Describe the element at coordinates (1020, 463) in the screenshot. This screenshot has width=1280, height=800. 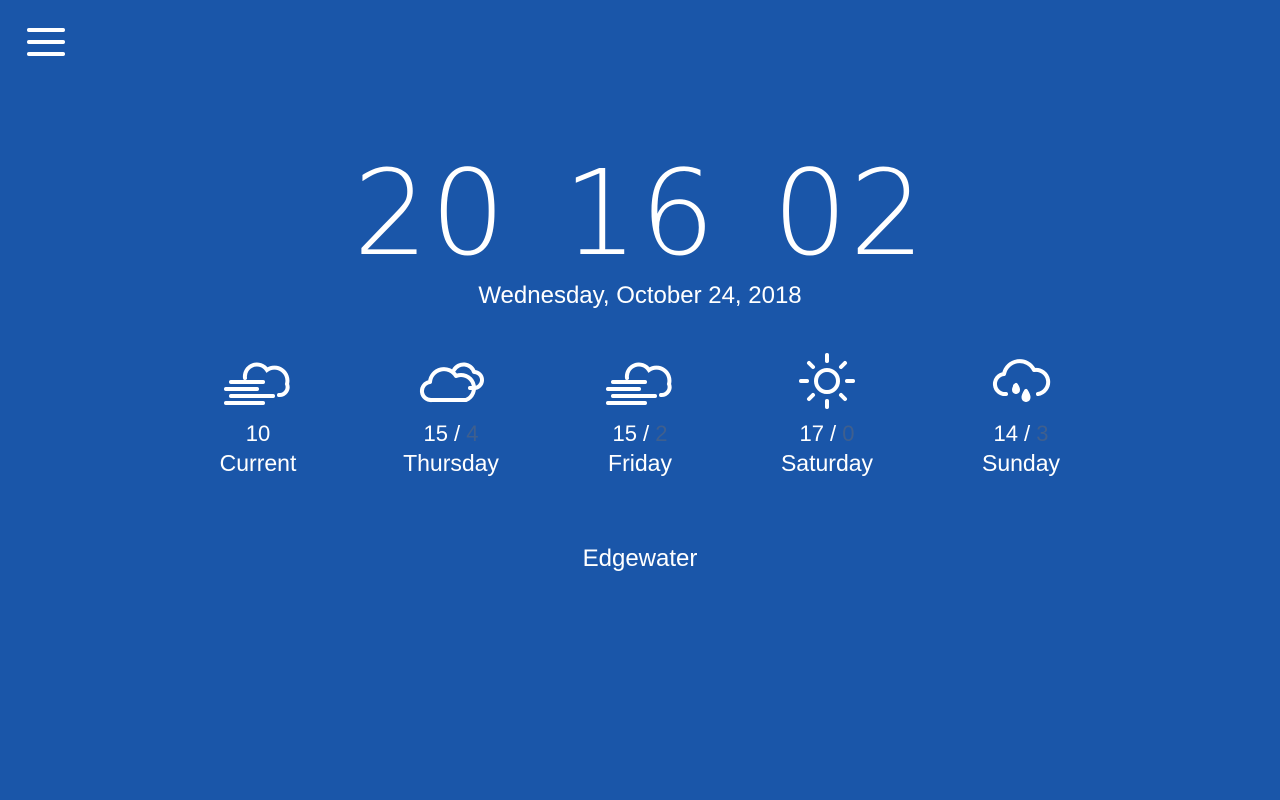
I see `day-label: Sunday` at that location.